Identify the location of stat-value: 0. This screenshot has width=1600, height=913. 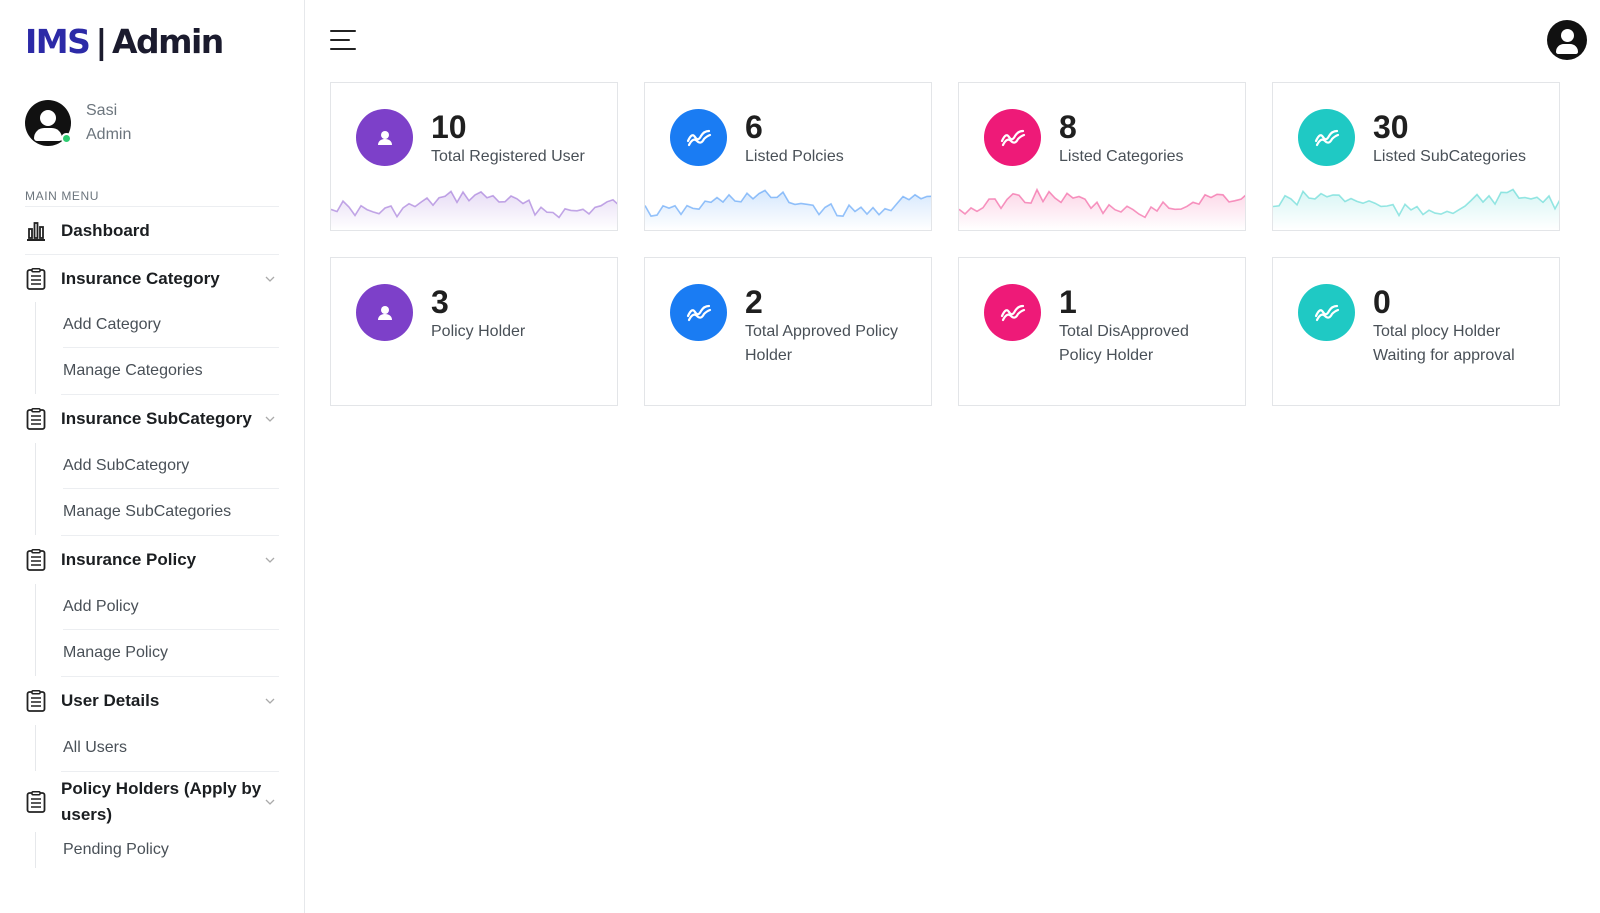
(1382, 302).